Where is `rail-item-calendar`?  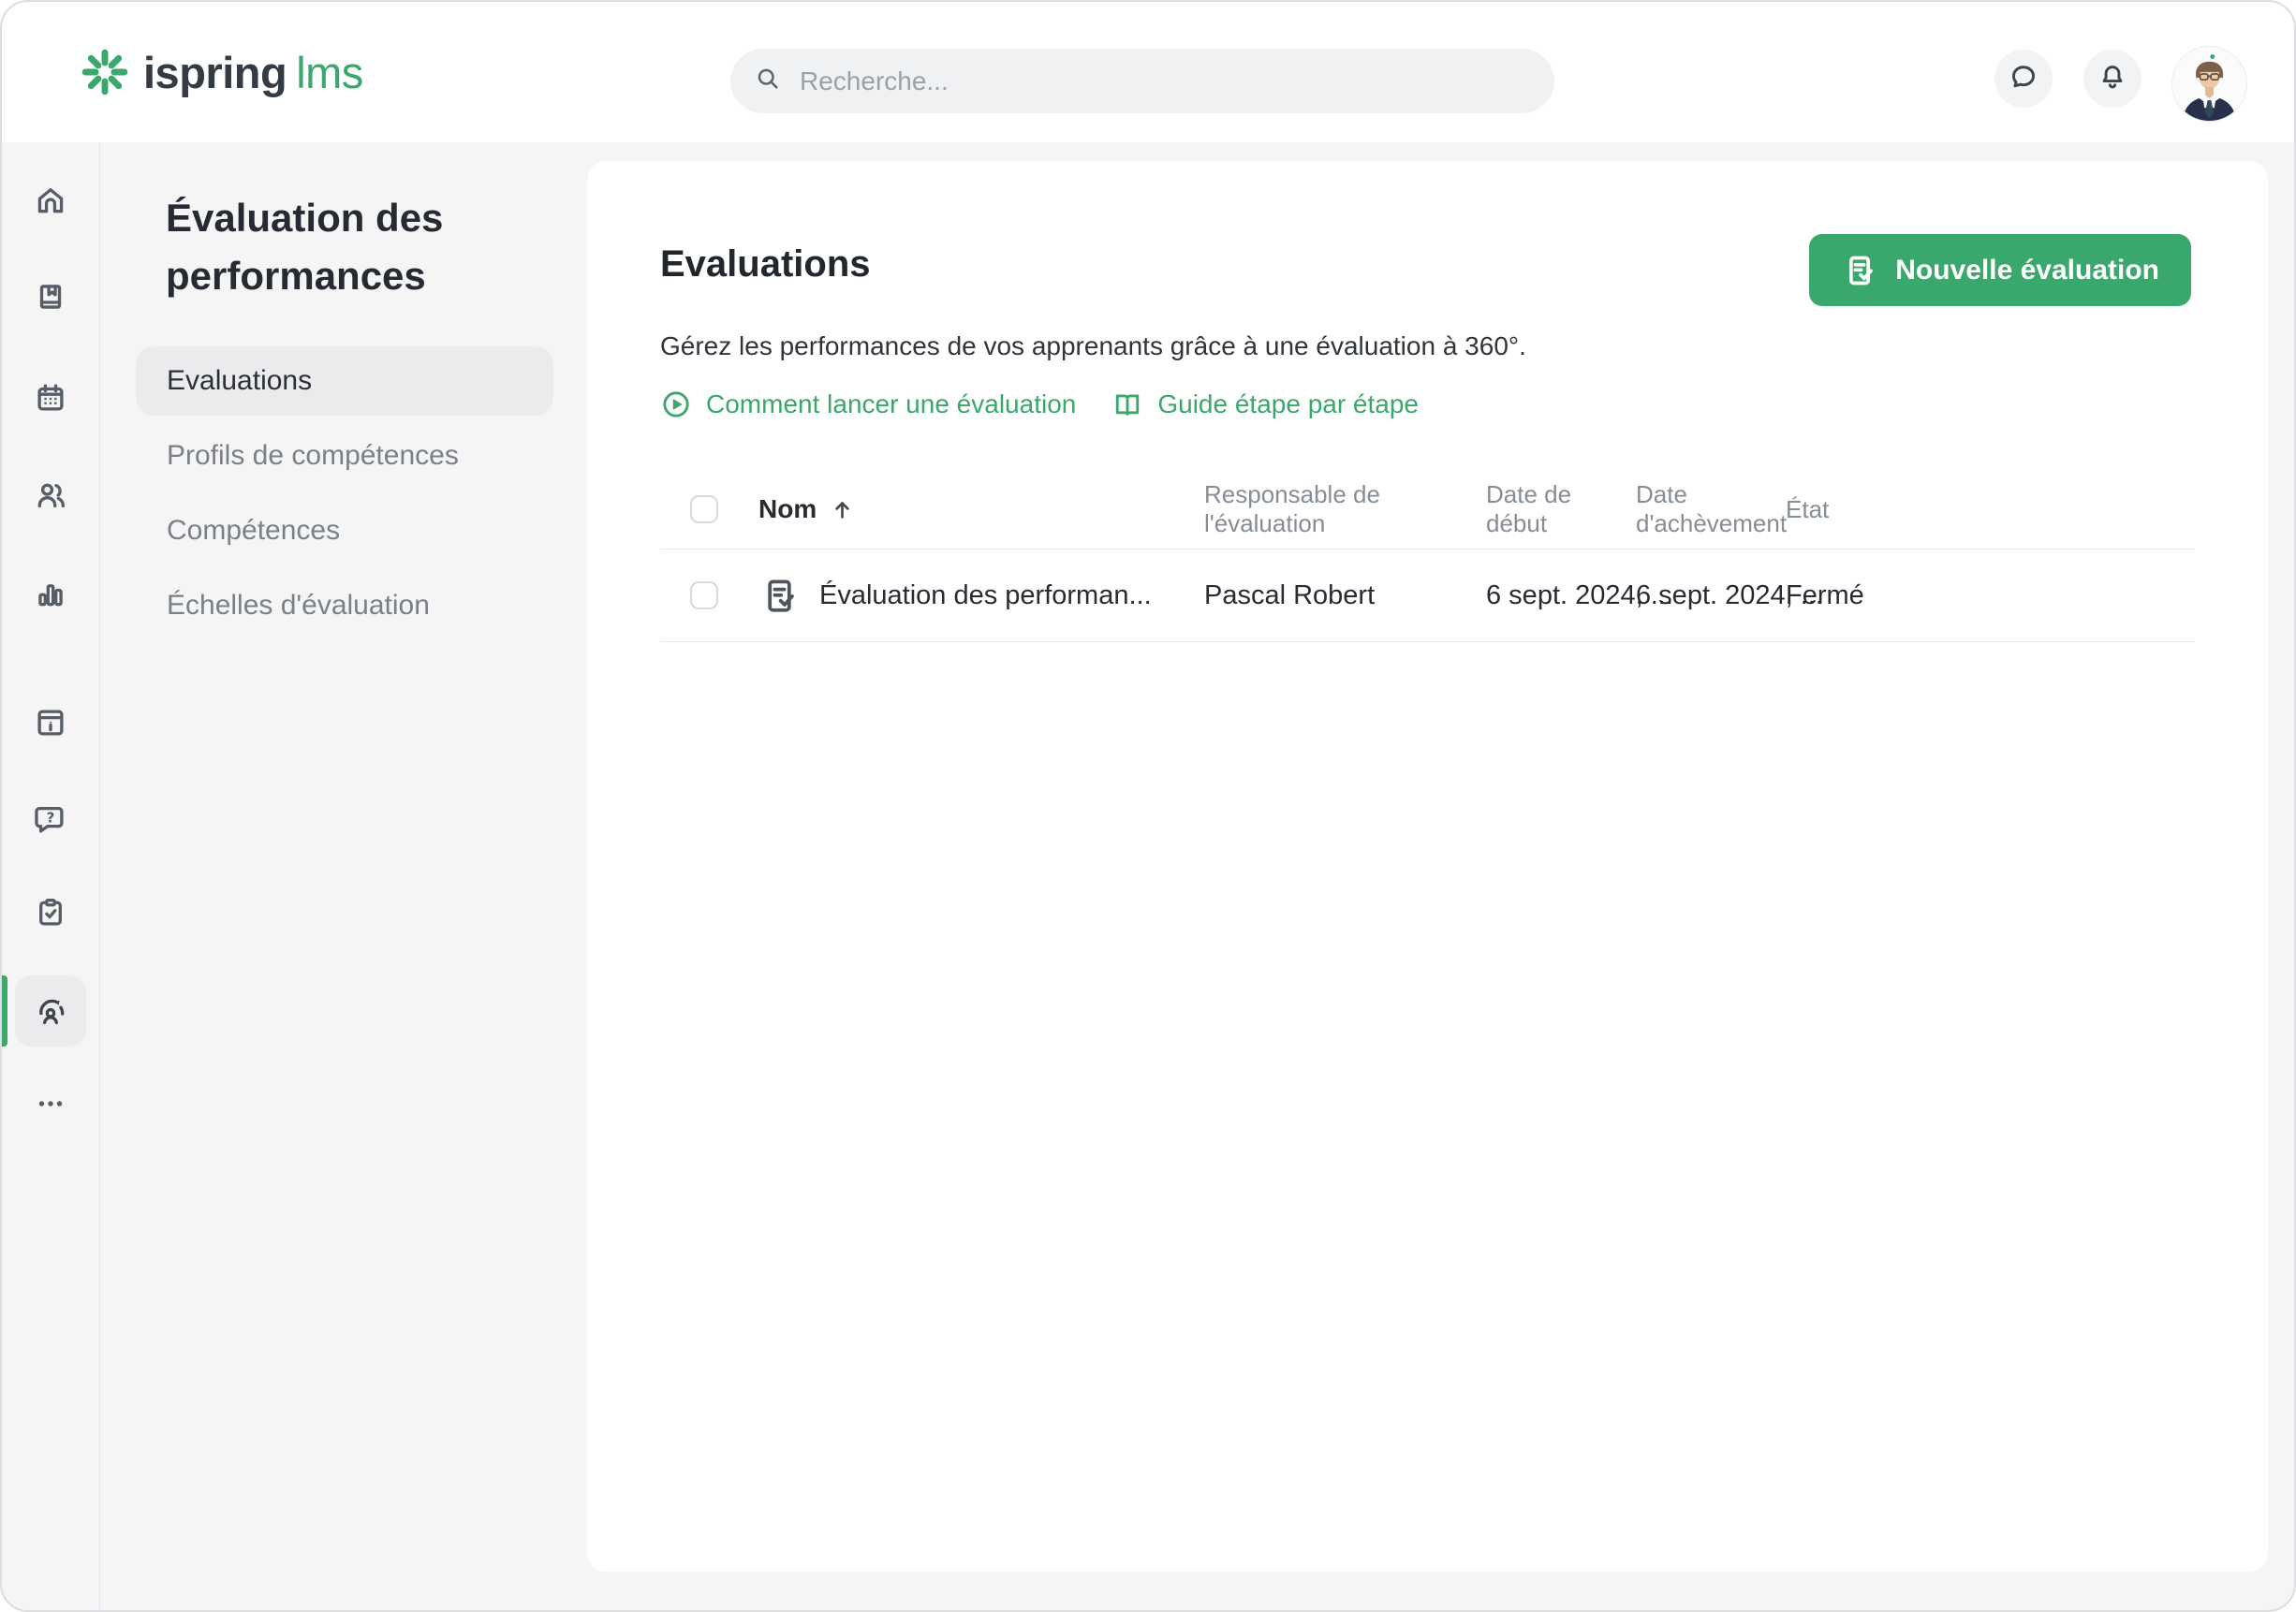
rail-item-calendar is located at coordinates (50, 398).